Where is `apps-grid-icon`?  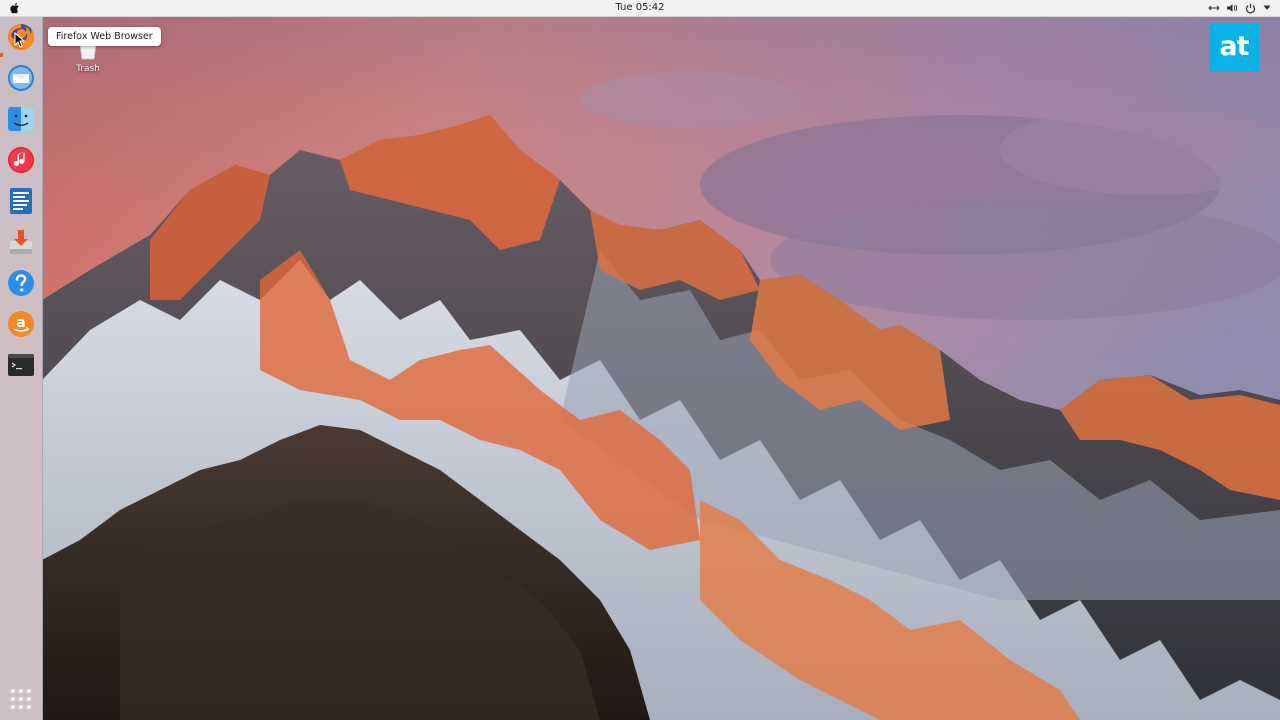 apps-grid-icon is located at coordinates (21, 699).